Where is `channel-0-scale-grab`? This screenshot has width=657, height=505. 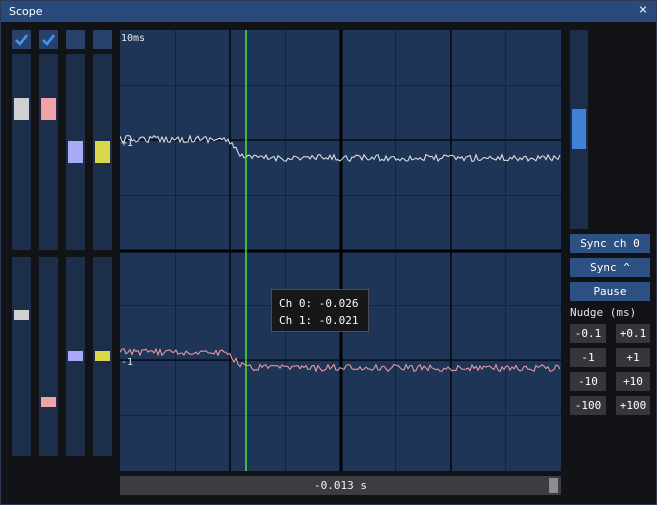 channel-0-scale-grab is located at coordinates (21, 315).